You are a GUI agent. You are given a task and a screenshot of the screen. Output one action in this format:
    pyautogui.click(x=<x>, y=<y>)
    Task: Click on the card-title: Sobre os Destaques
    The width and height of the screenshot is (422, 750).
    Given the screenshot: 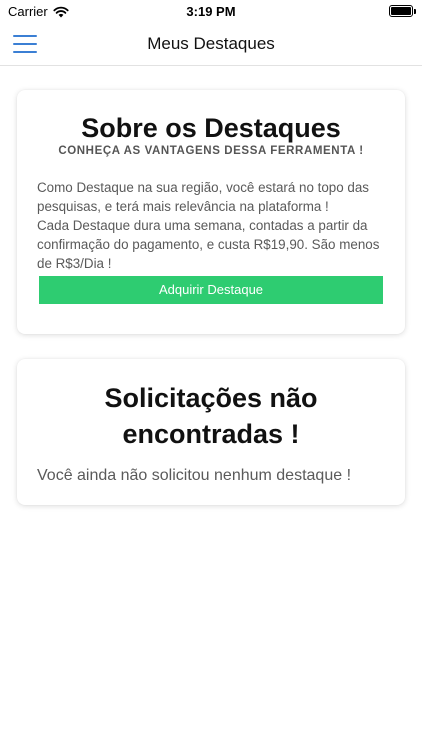 What is the action you would take?
    pyautogui.click(x=211, y=128)
    